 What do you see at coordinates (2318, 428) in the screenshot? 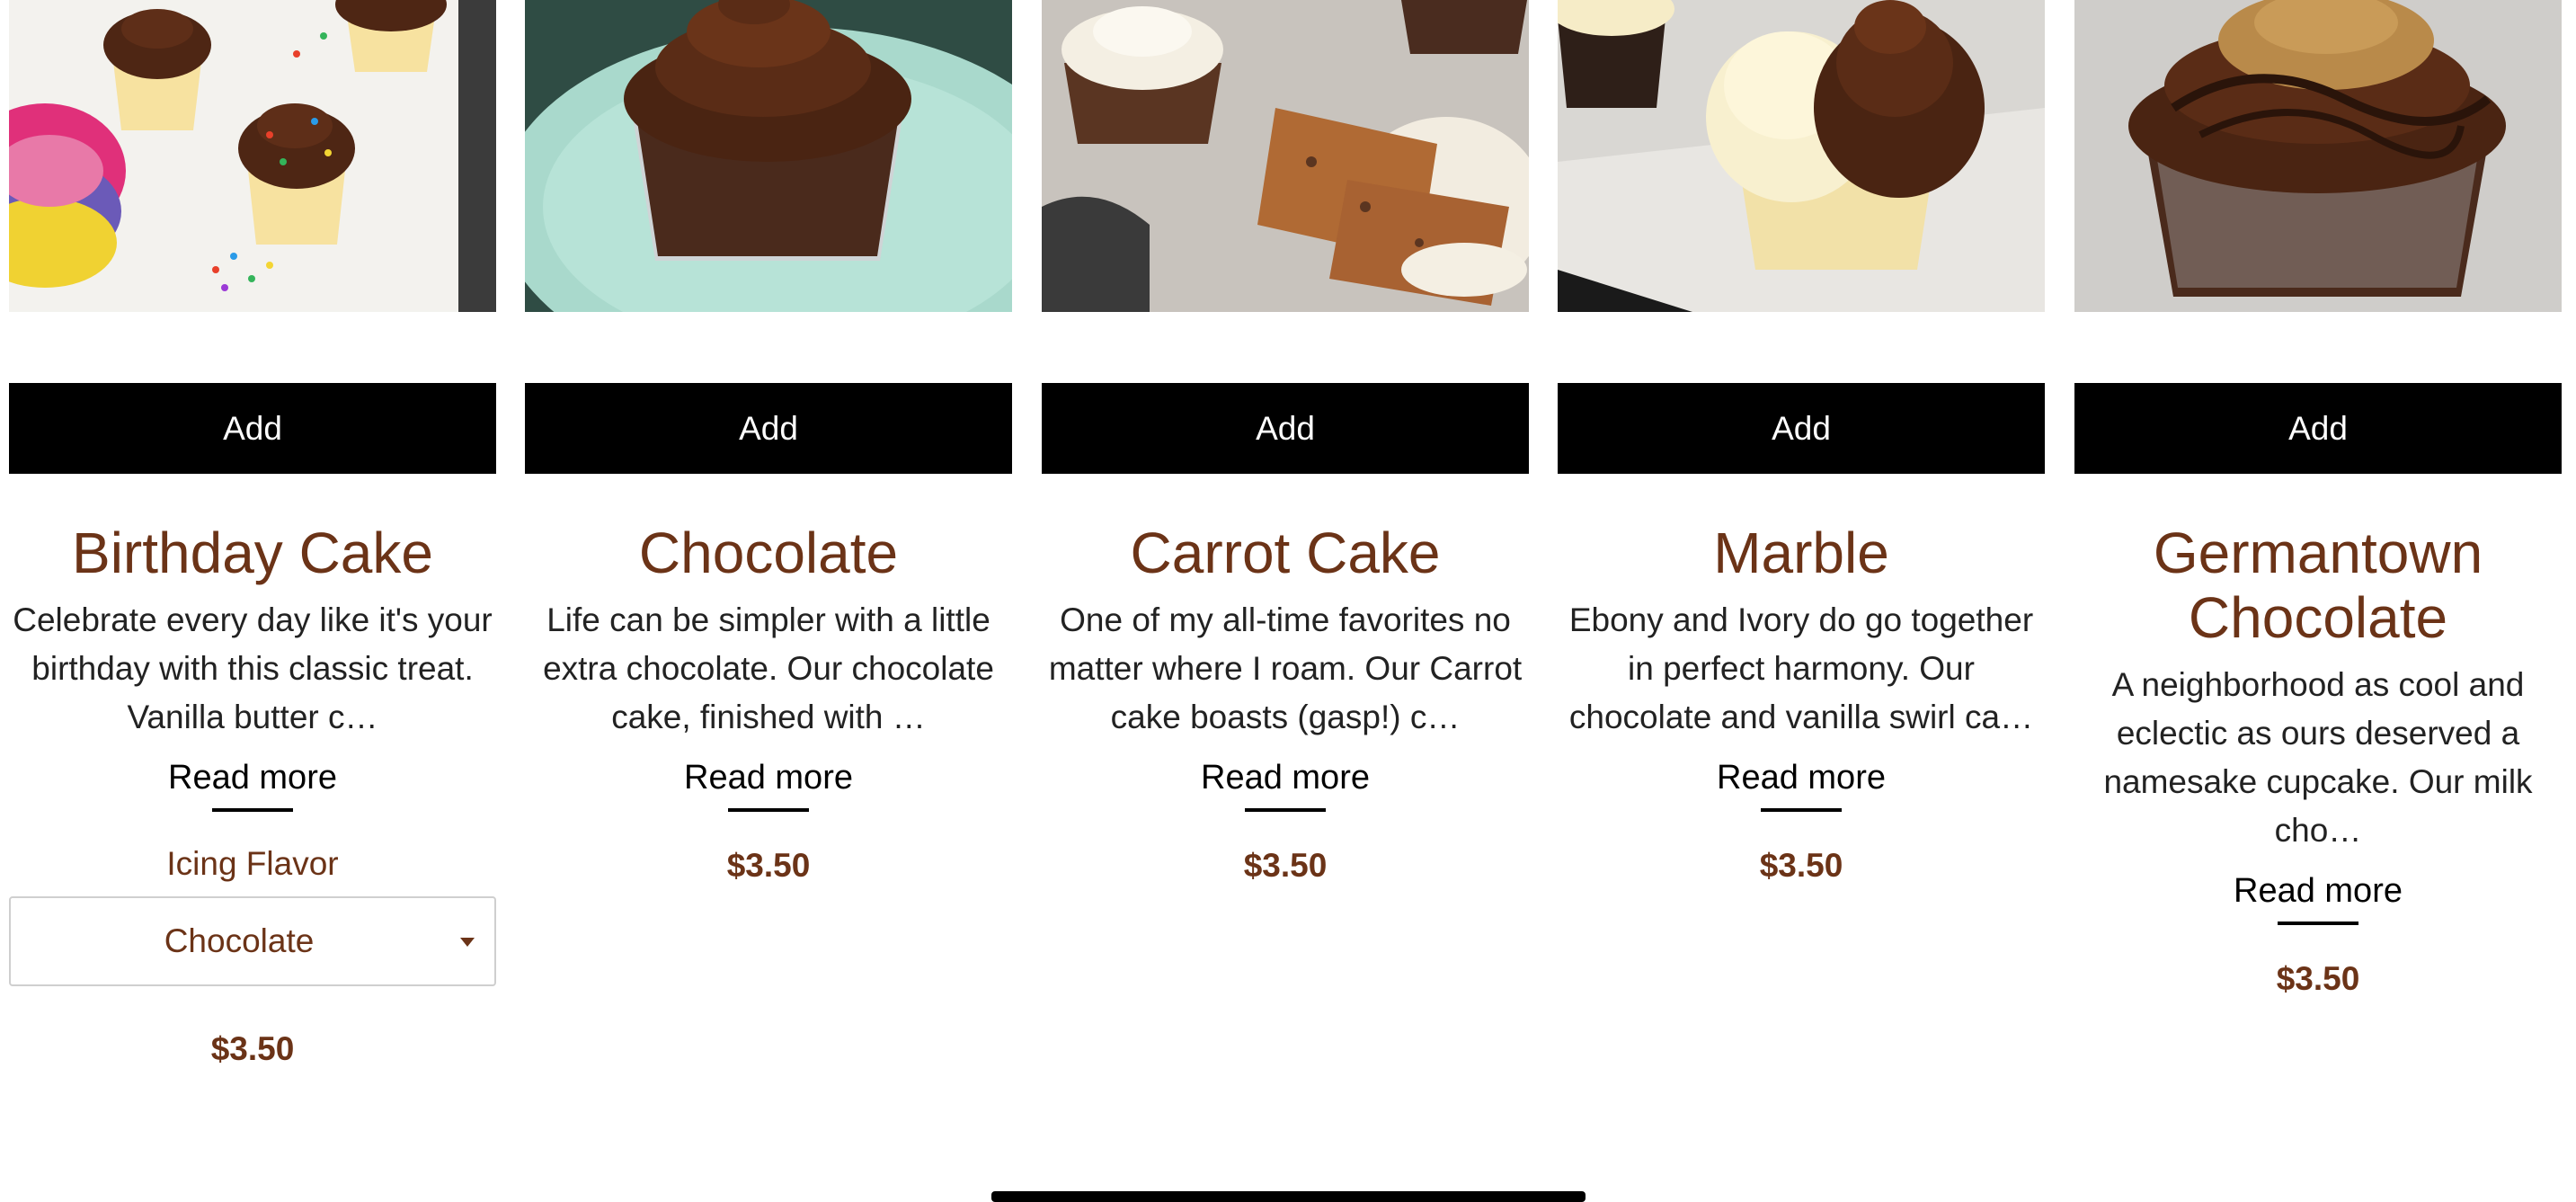
I see `add-button-germantown-chocolate: Add` at bounding box center [2318, 428].